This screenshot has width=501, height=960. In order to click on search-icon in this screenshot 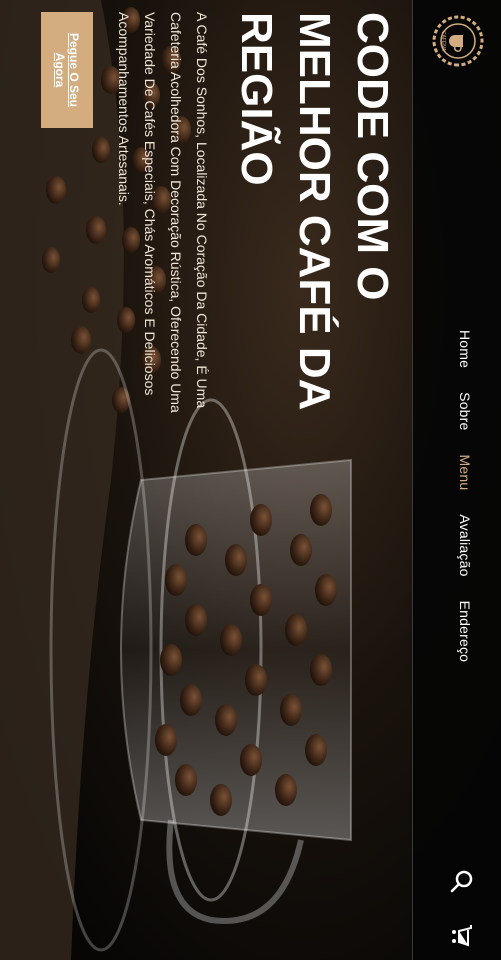, I will do `click(462, 881)`.